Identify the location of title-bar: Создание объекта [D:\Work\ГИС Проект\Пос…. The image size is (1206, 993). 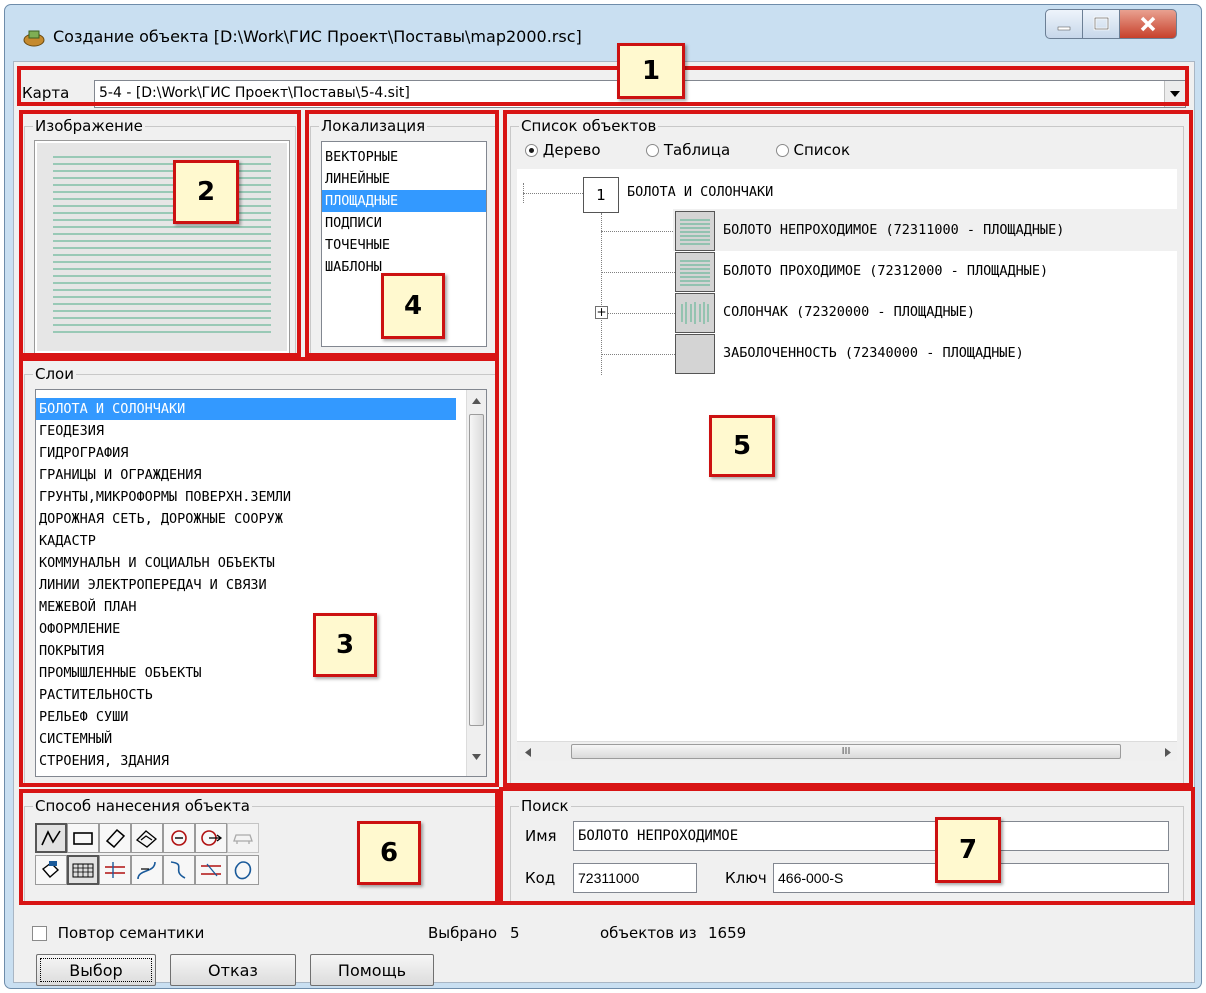
(603, 33).